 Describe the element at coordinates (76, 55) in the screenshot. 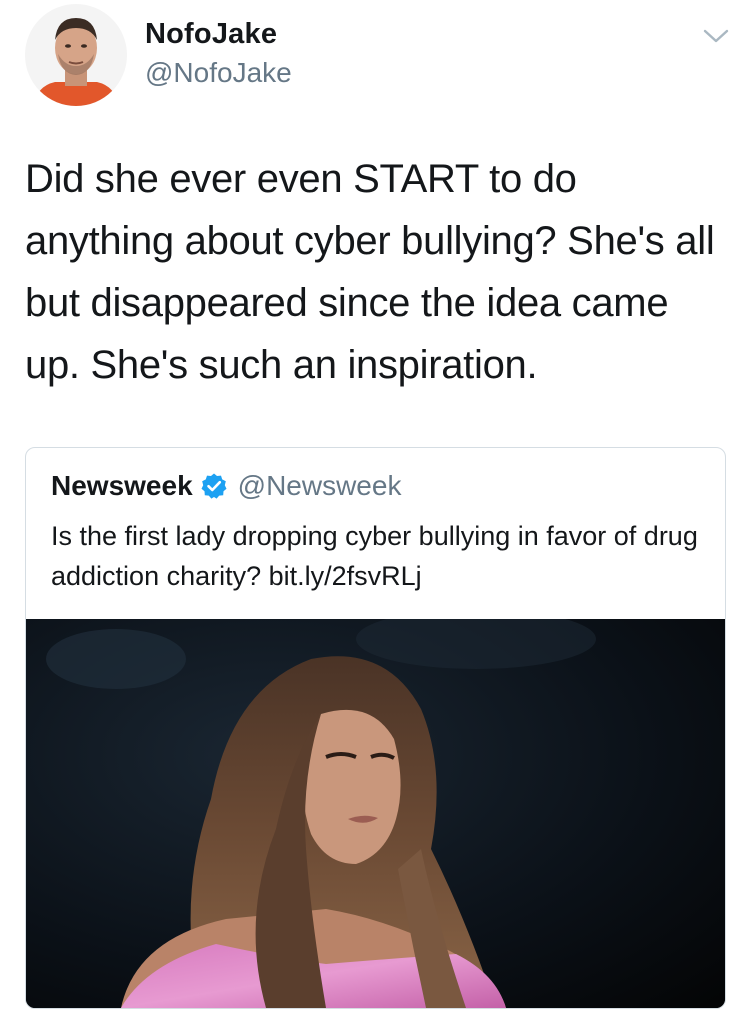

I see `avatar` at that location.